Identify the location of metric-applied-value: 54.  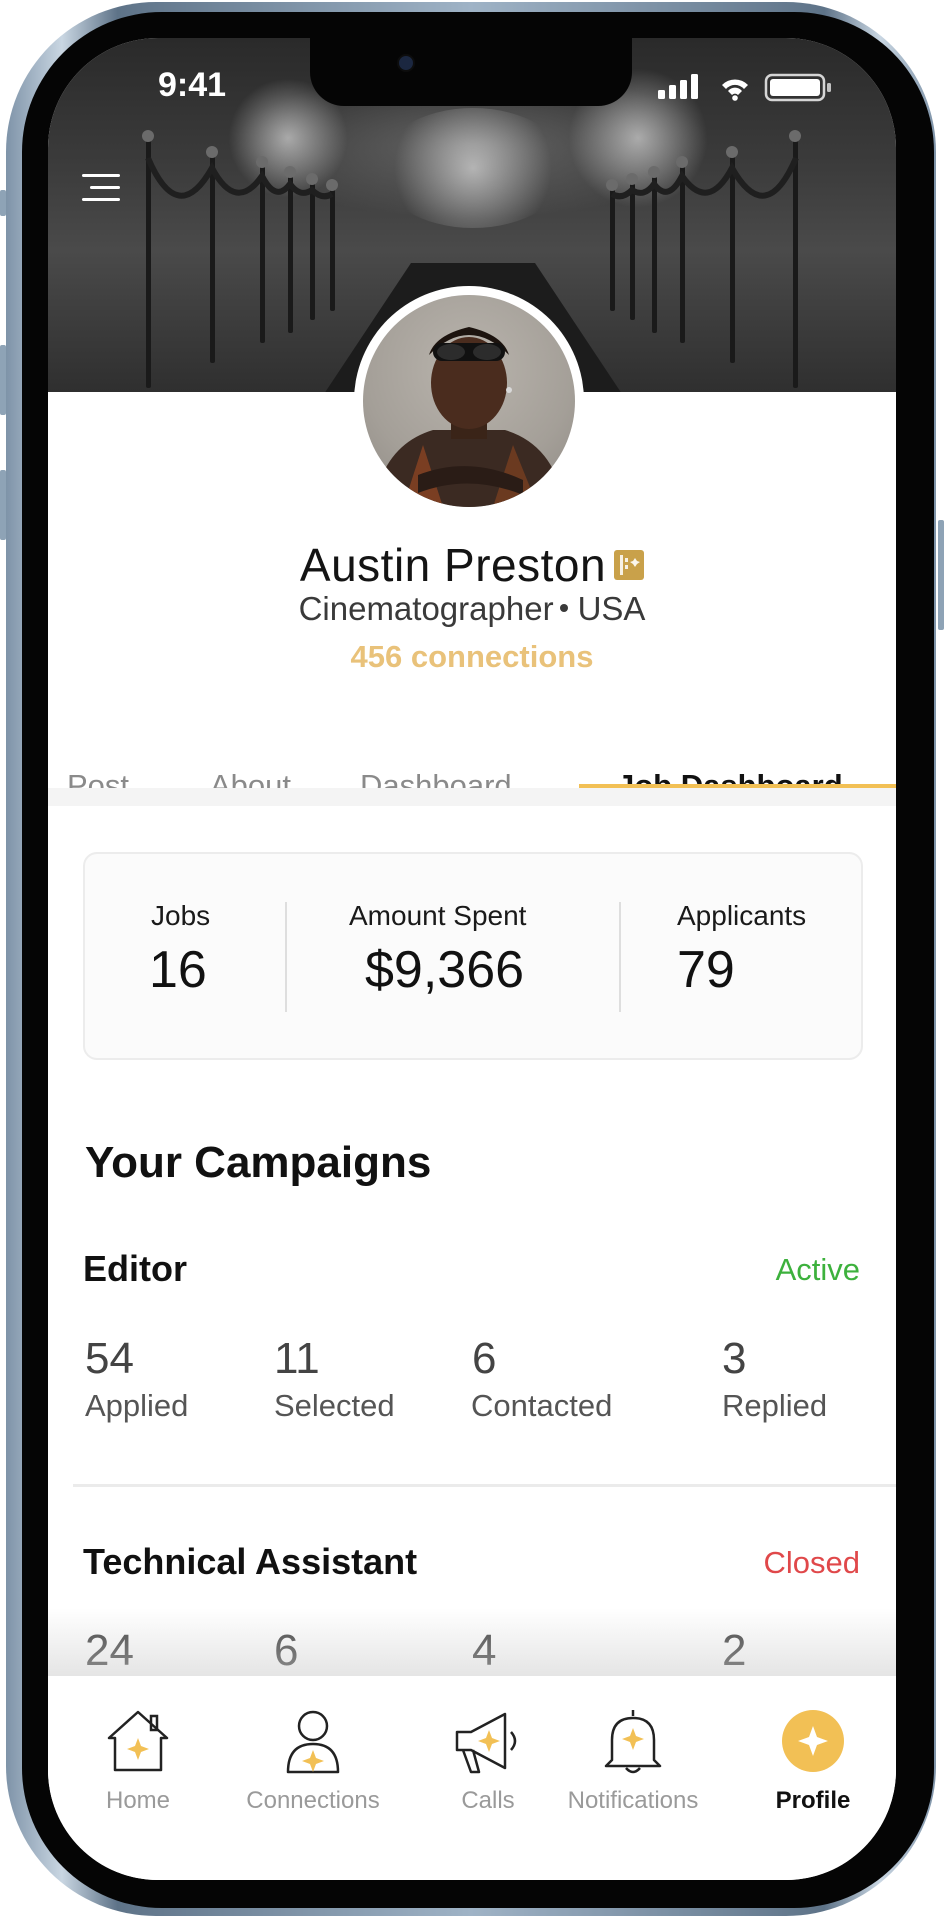
(109, 1358).